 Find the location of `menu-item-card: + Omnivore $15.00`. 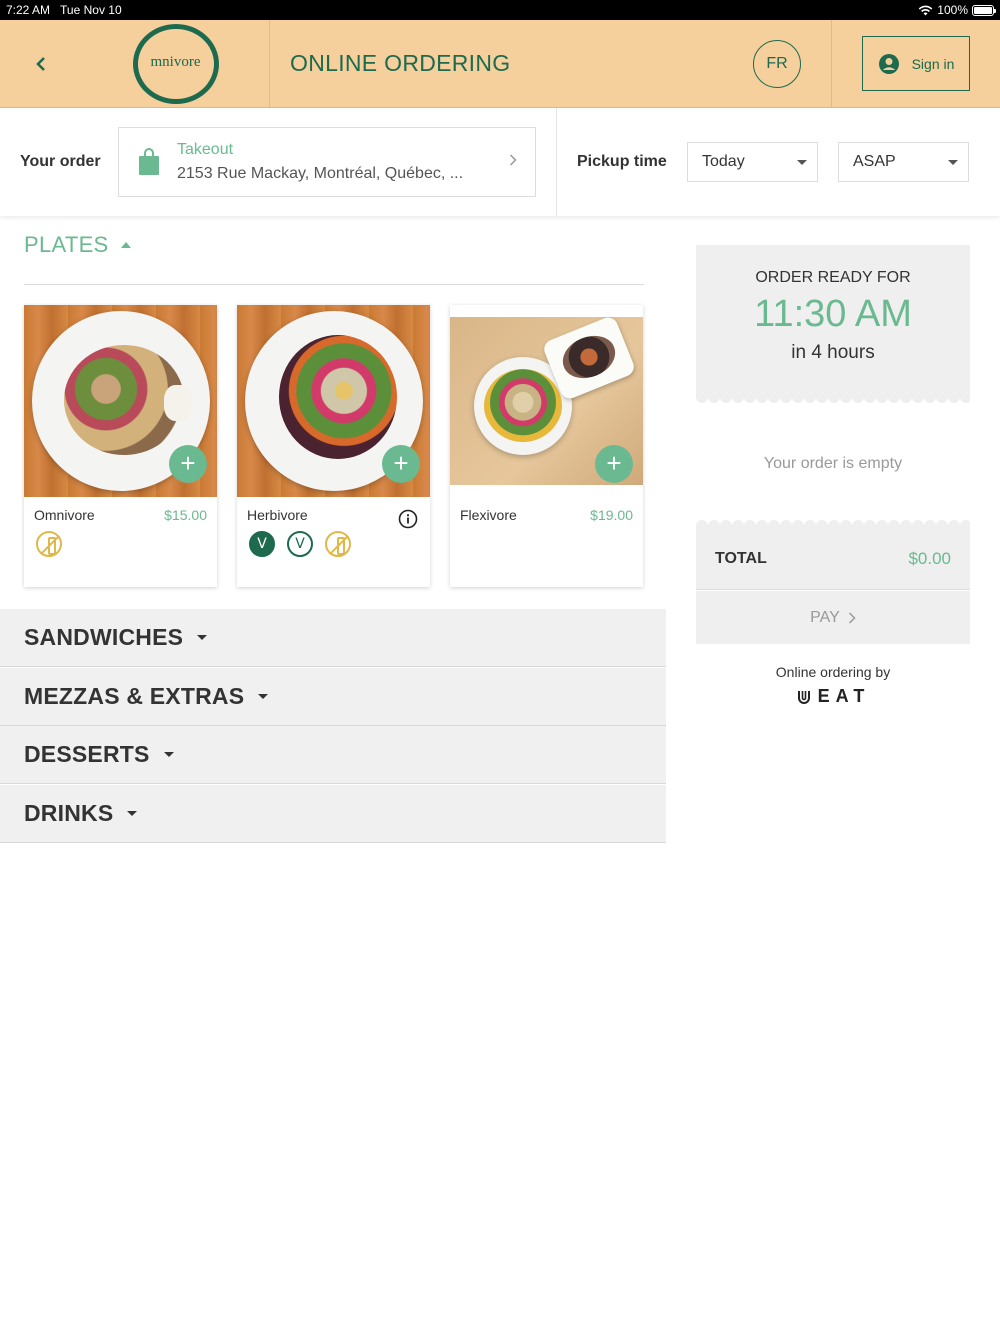

menu-item-card: + Omnivore $15.00 is located at coordinates (120, 446).